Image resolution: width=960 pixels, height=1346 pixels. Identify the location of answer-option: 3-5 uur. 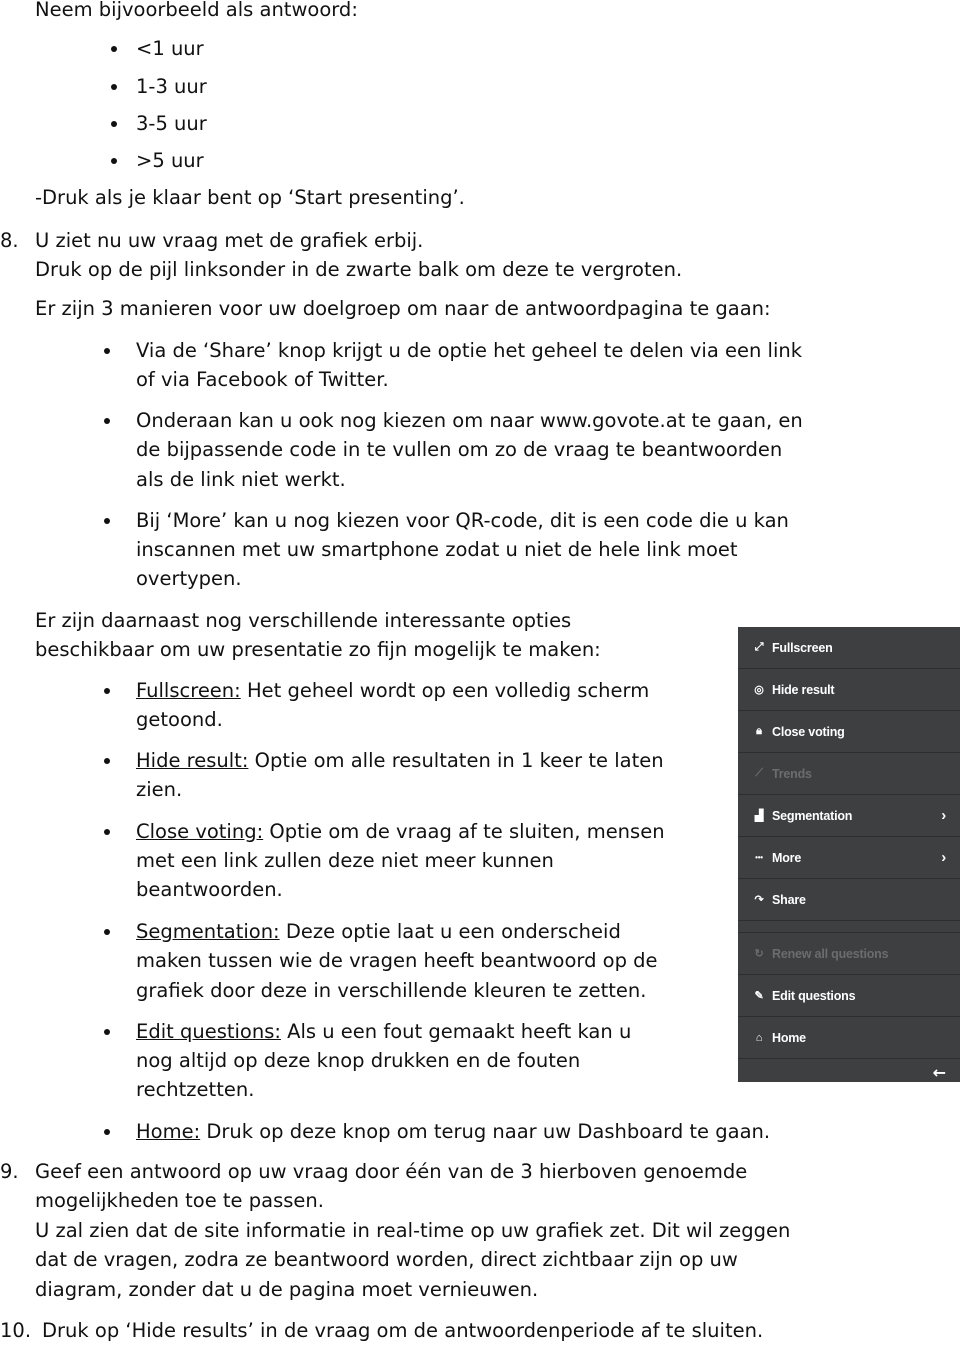
(171, 123).